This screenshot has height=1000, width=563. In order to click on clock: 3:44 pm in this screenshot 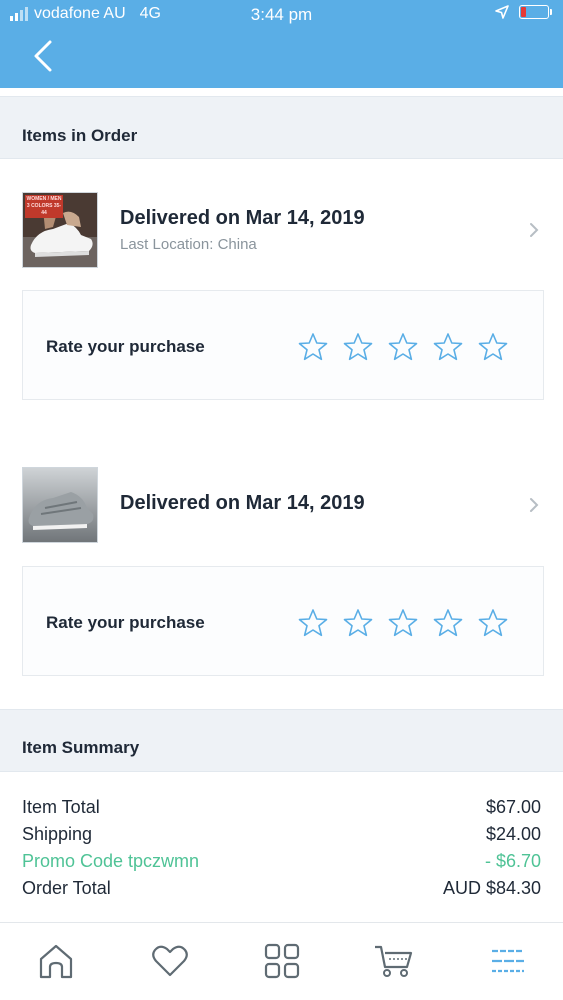, I will do `click(281, 14)`.